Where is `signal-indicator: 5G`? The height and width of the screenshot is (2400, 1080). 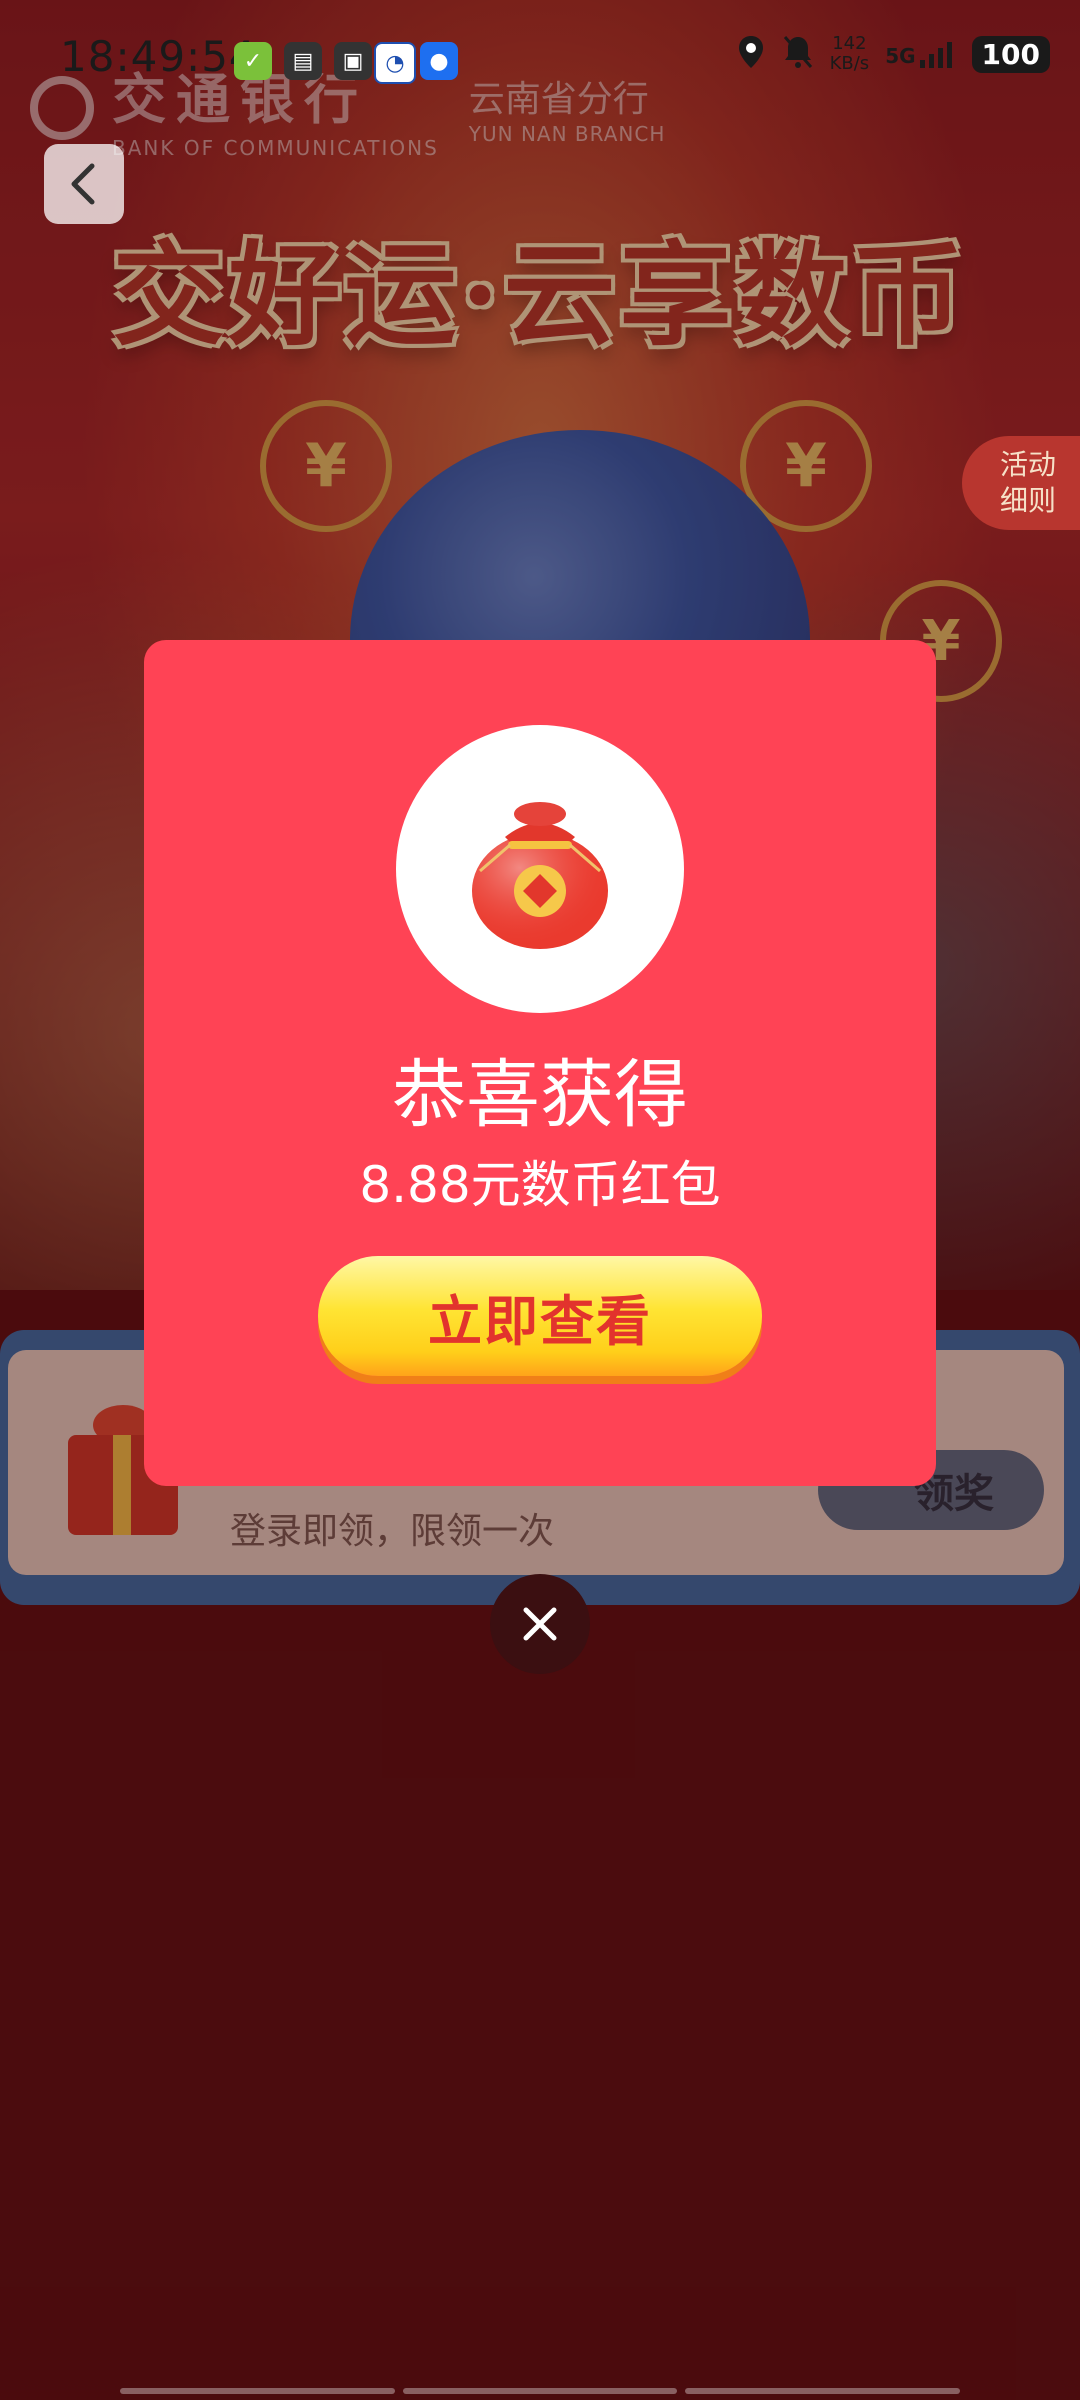
signal-indicator: 5G is located at coordinates (920, 54).